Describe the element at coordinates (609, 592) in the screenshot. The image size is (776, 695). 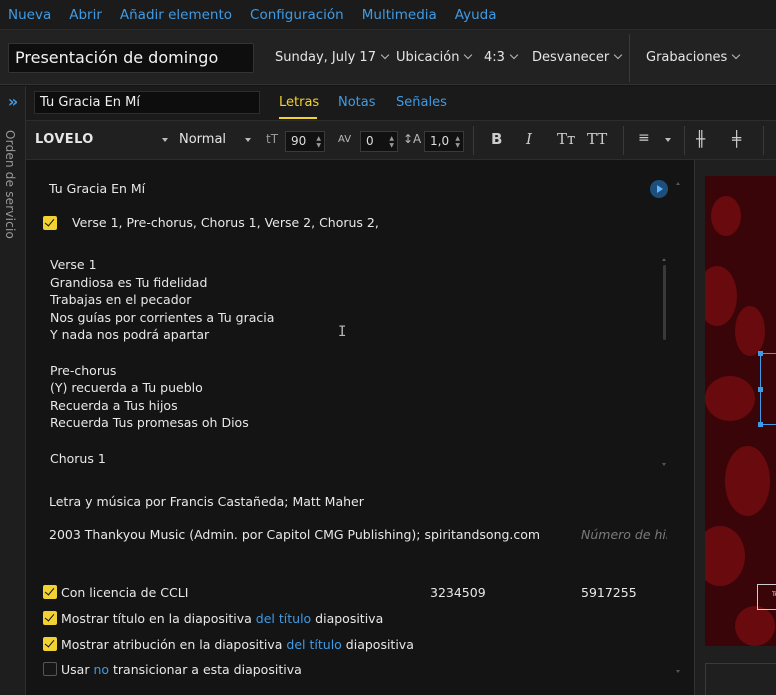
I see `ccli-license-number: 5917255` at that location.